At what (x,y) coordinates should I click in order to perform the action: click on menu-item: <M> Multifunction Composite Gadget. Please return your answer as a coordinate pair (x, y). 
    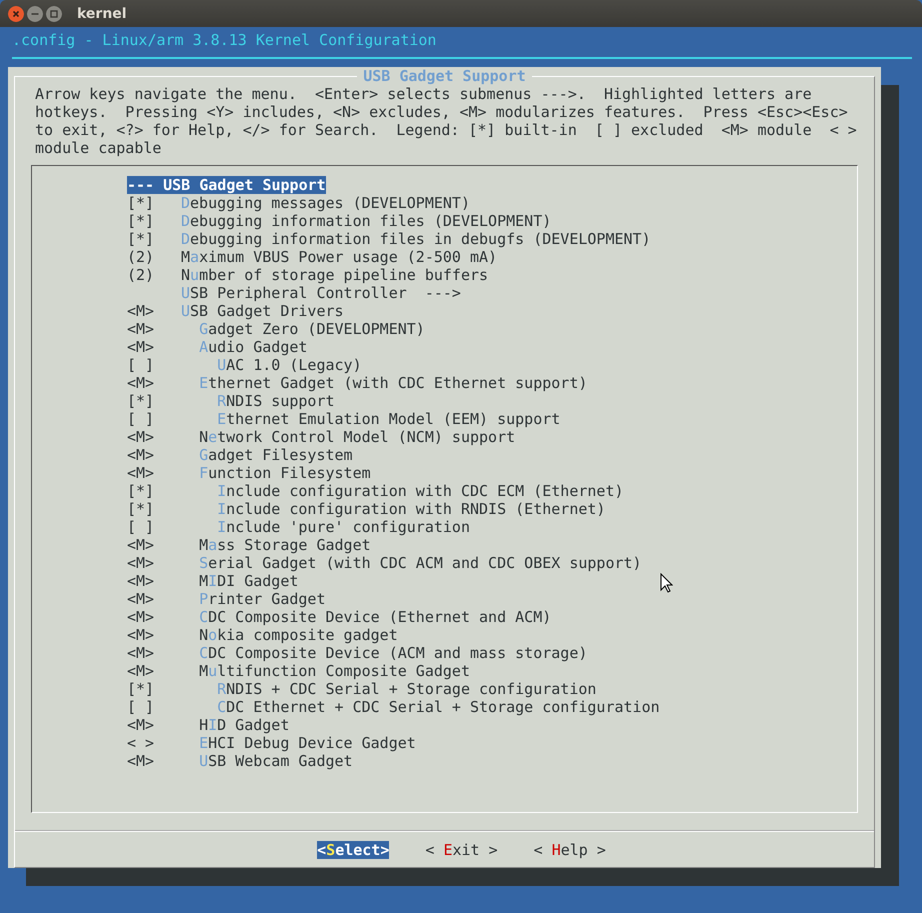
    Looking at the image, I should click on (298, 671).